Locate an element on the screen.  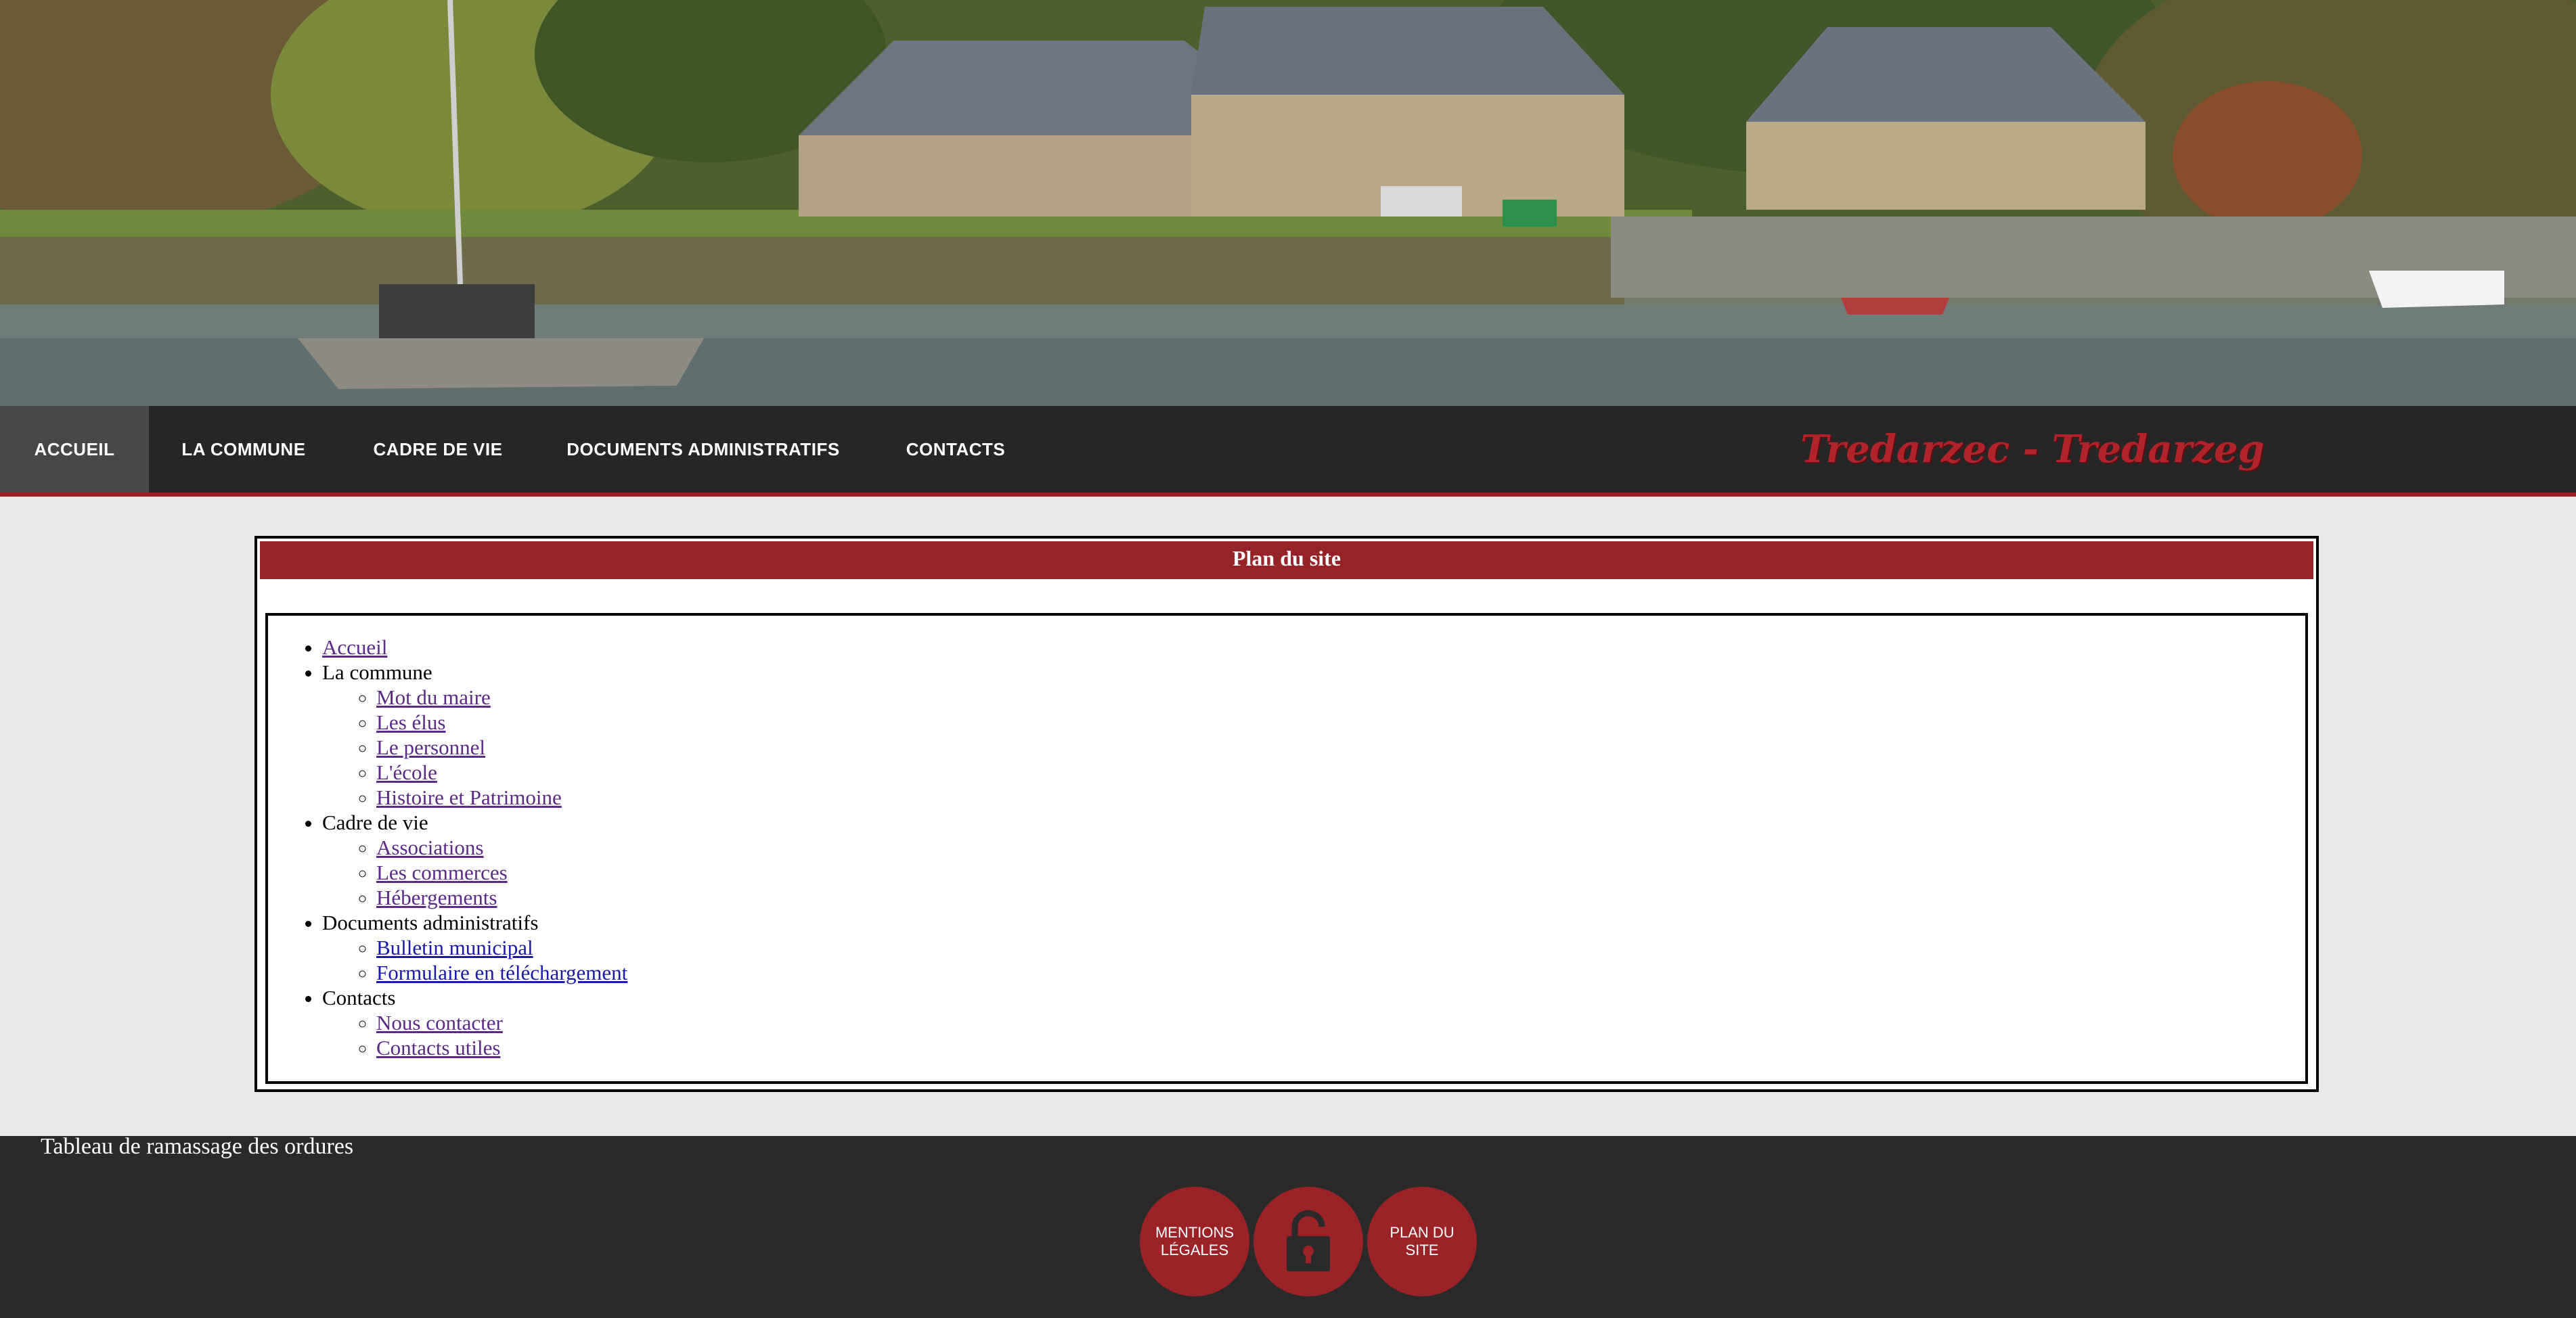
list-item: Bulletin municipal is located at coordinates (501, 947).